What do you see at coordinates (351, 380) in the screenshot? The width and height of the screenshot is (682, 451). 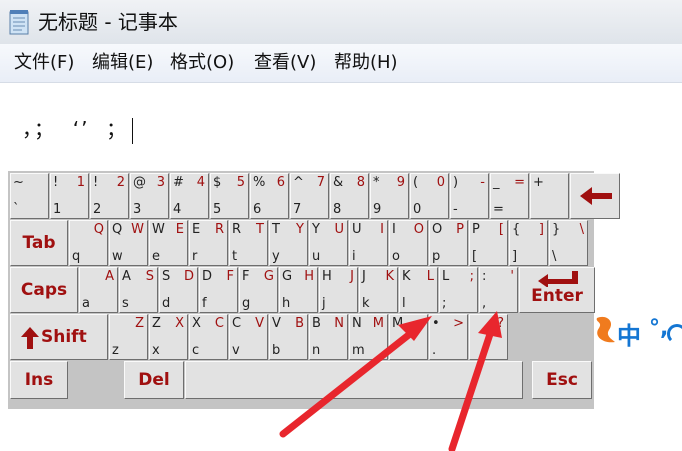 I see `arrow-to-semicolon-key` at bounding box center [351, 380].